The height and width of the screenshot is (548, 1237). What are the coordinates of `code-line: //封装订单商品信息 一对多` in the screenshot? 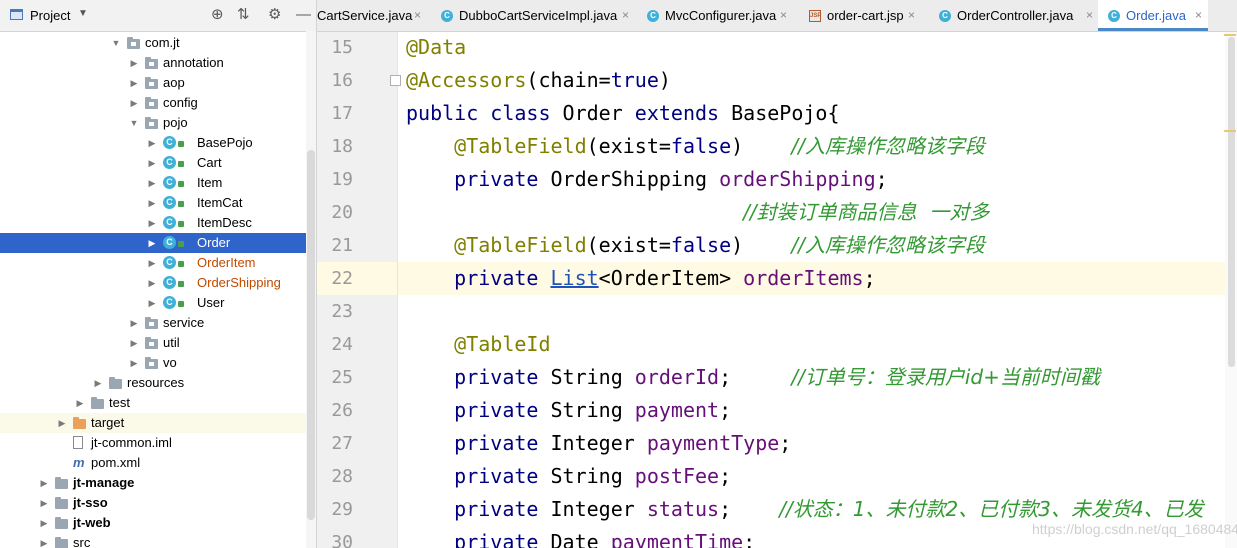 It's located at (697, 212).